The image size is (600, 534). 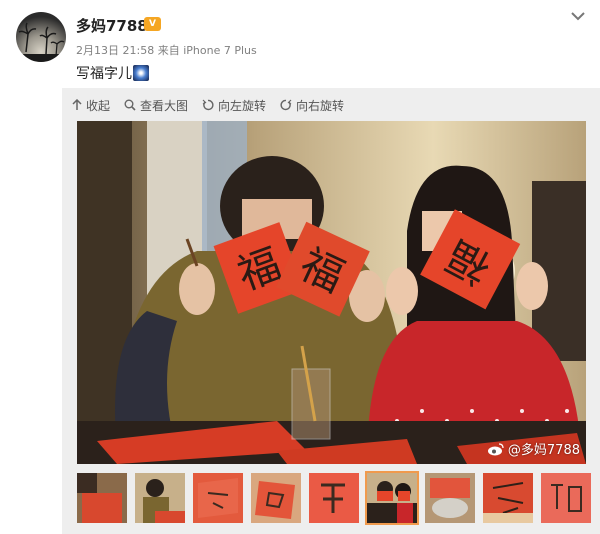 I want to click on arrow-up-icon, so click(x=77, y=104).